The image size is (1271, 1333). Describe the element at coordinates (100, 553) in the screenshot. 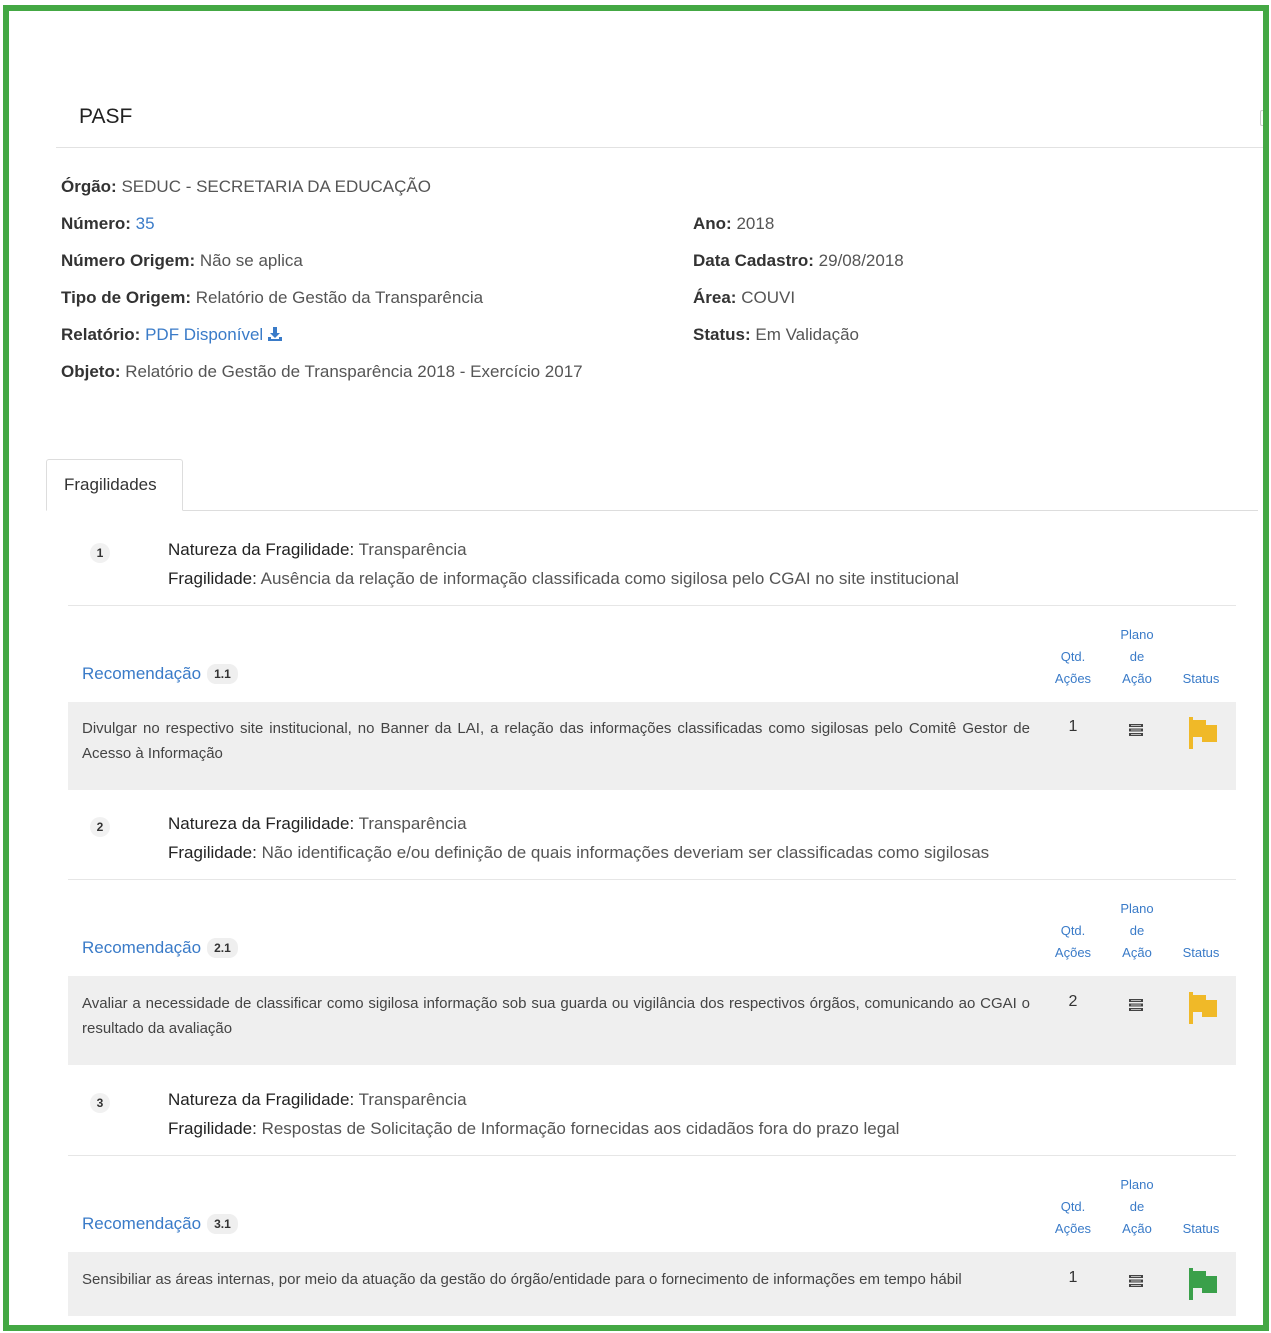

I see `fragilidade-number-badge: 1` at that location.